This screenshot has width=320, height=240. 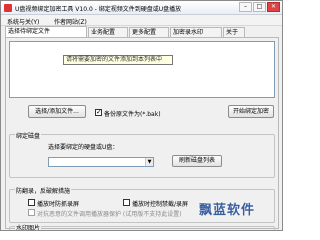 What do you see at coordinates (142, 227) in the screenshot?
I see `watermark-image-group: 水印图片` at bounding box center [142, 227].